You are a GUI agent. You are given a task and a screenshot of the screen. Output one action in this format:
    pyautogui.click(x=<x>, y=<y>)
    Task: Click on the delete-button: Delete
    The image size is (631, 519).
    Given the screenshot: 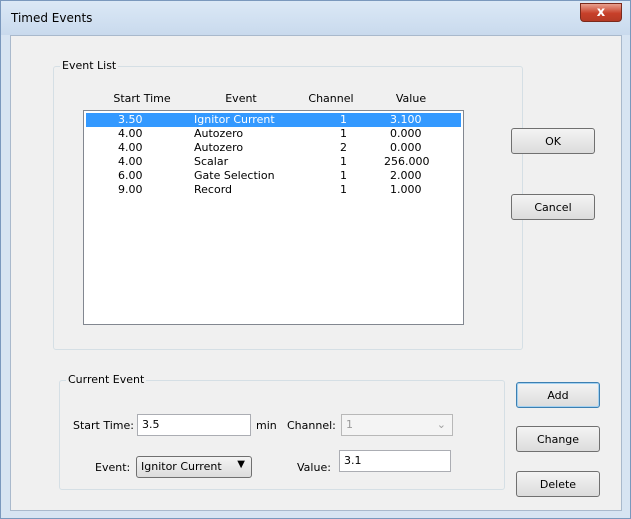 What is the action you would take?
    pyautogui.click(x=558, y=484)
    